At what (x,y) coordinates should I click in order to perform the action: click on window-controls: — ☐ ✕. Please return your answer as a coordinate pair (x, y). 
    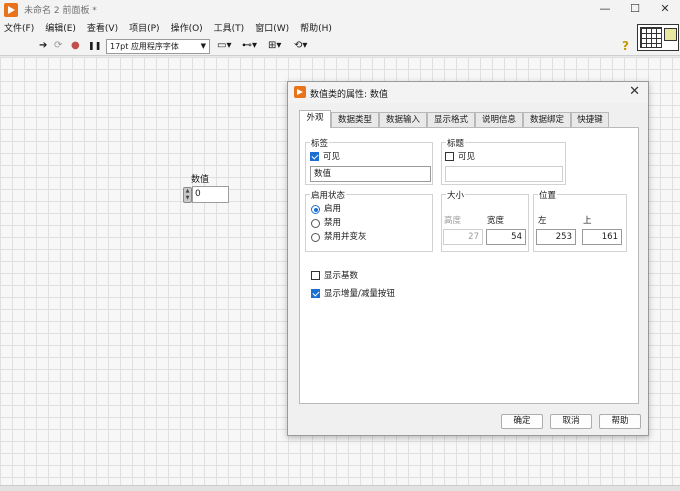
    Looking at the image, I should click on (635, 9).